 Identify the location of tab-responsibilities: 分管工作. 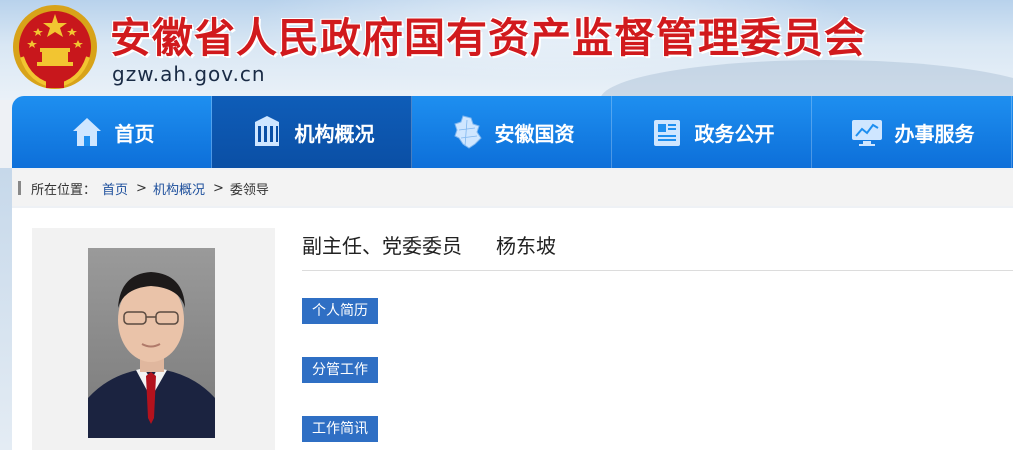
(340, 370).